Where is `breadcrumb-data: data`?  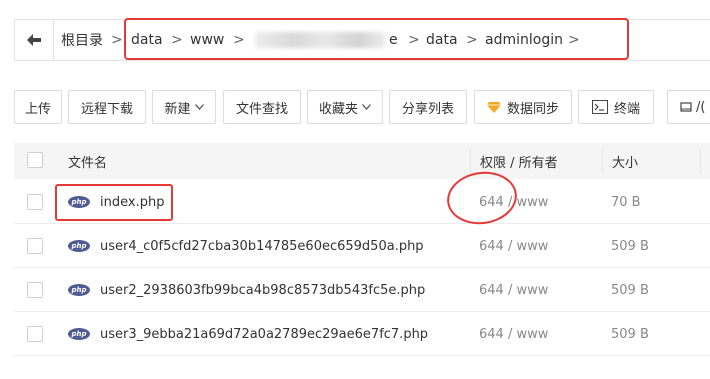
breadcrumb-data: data is located at coordinates (147, 40).